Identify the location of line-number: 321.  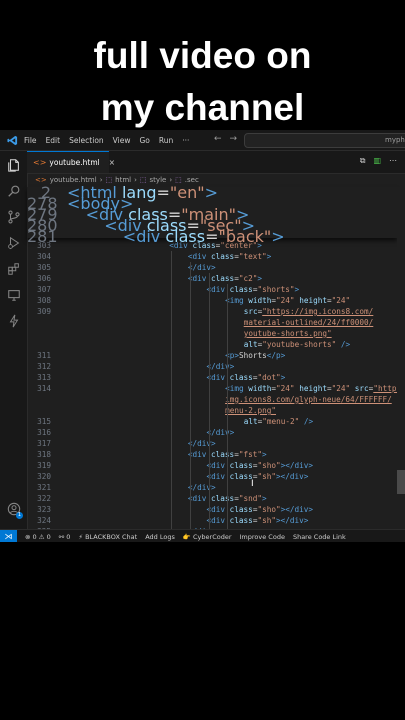
(44, 487).